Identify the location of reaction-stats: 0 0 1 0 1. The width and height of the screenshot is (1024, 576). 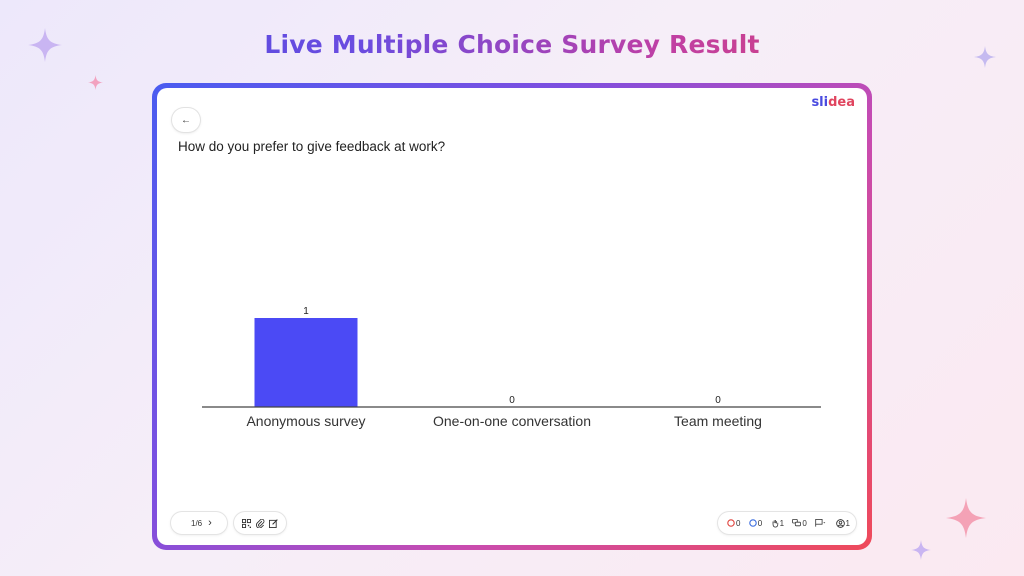
(787, 523).